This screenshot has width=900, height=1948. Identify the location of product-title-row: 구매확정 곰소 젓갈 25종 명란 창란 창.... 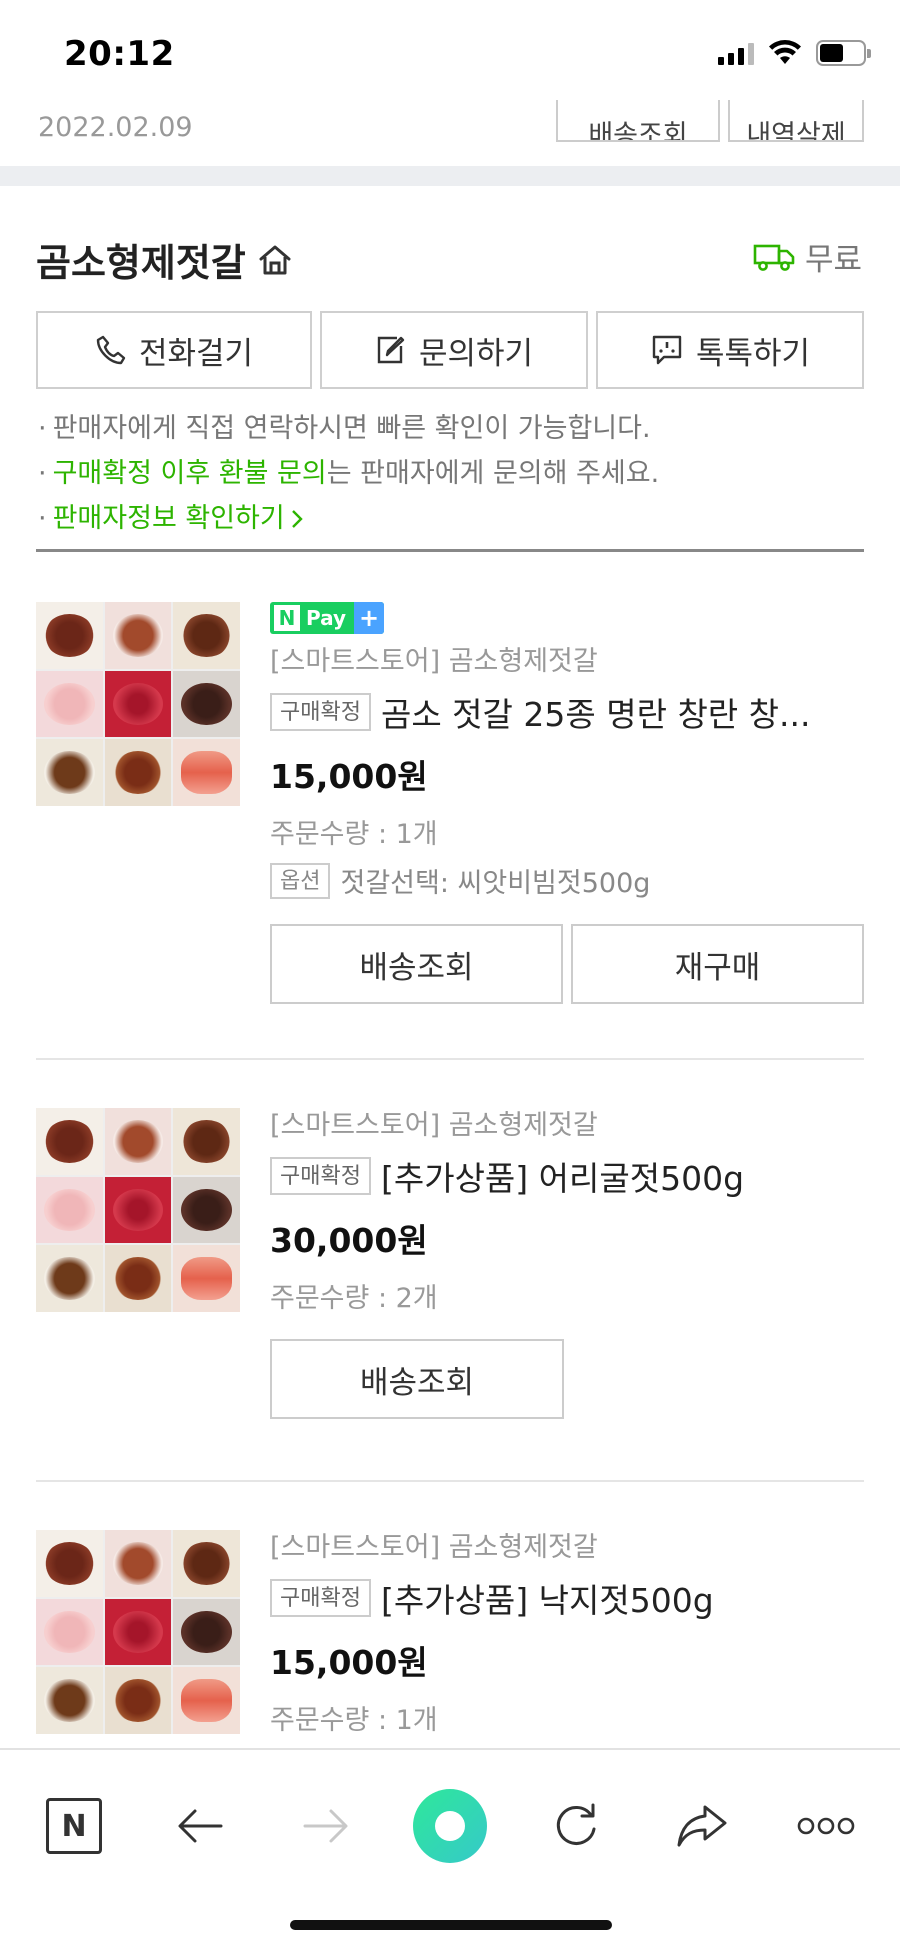
(567, 712).